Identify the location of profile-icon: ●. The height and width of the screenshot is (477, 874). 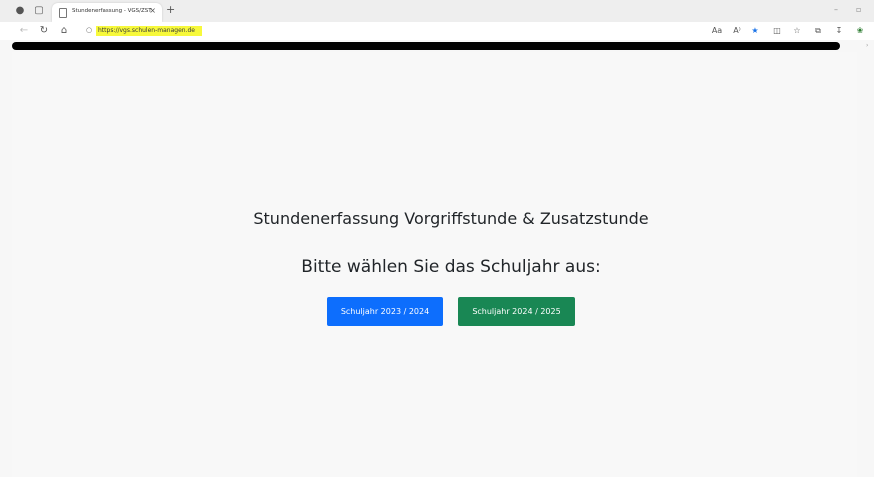
(20, 11).